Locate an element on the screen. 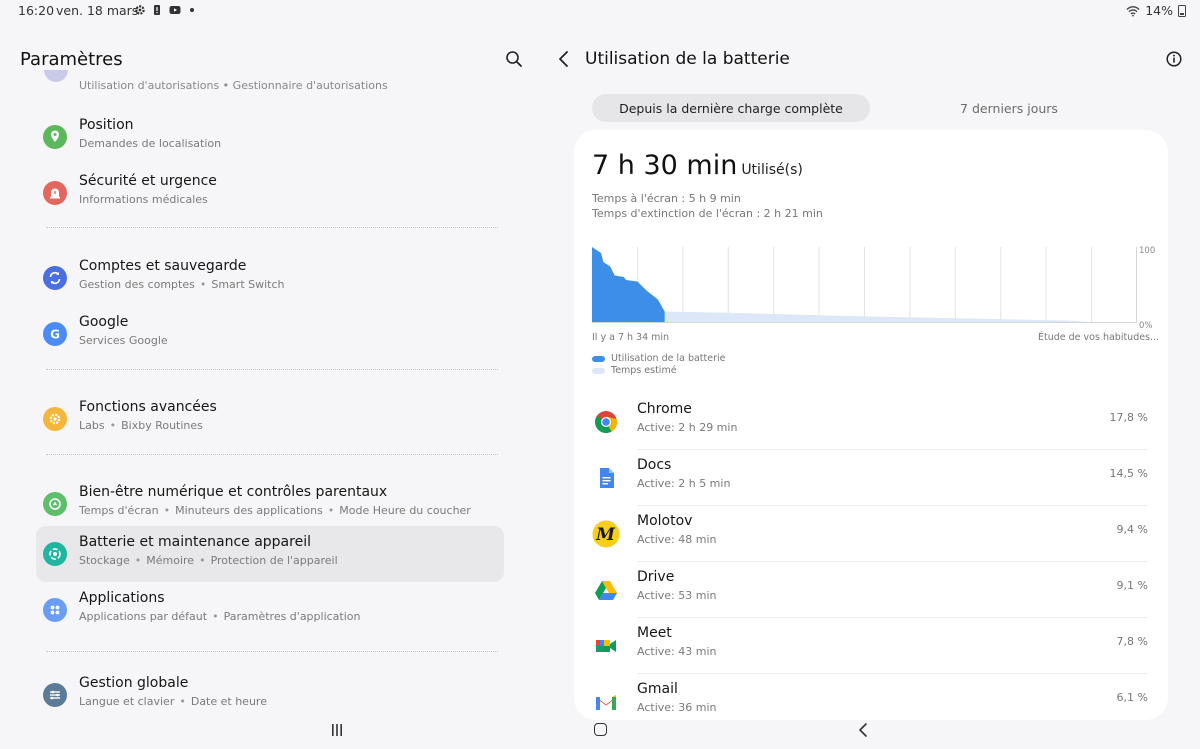 The image size is (1200, 749). app-usage-percent: 6,1 % is located at coordinates (1132, 697).